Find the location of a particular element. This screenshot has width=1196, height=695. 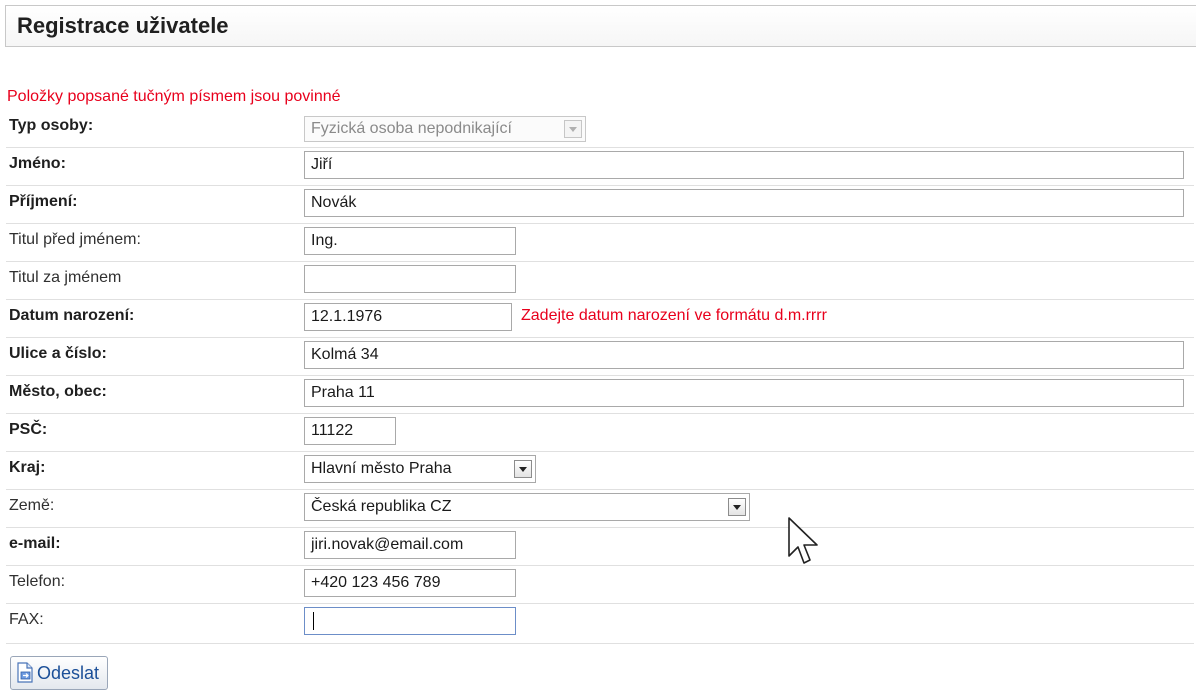

row-region: Kraj: Hlavní město Praha is located at coordinates (600, 471).